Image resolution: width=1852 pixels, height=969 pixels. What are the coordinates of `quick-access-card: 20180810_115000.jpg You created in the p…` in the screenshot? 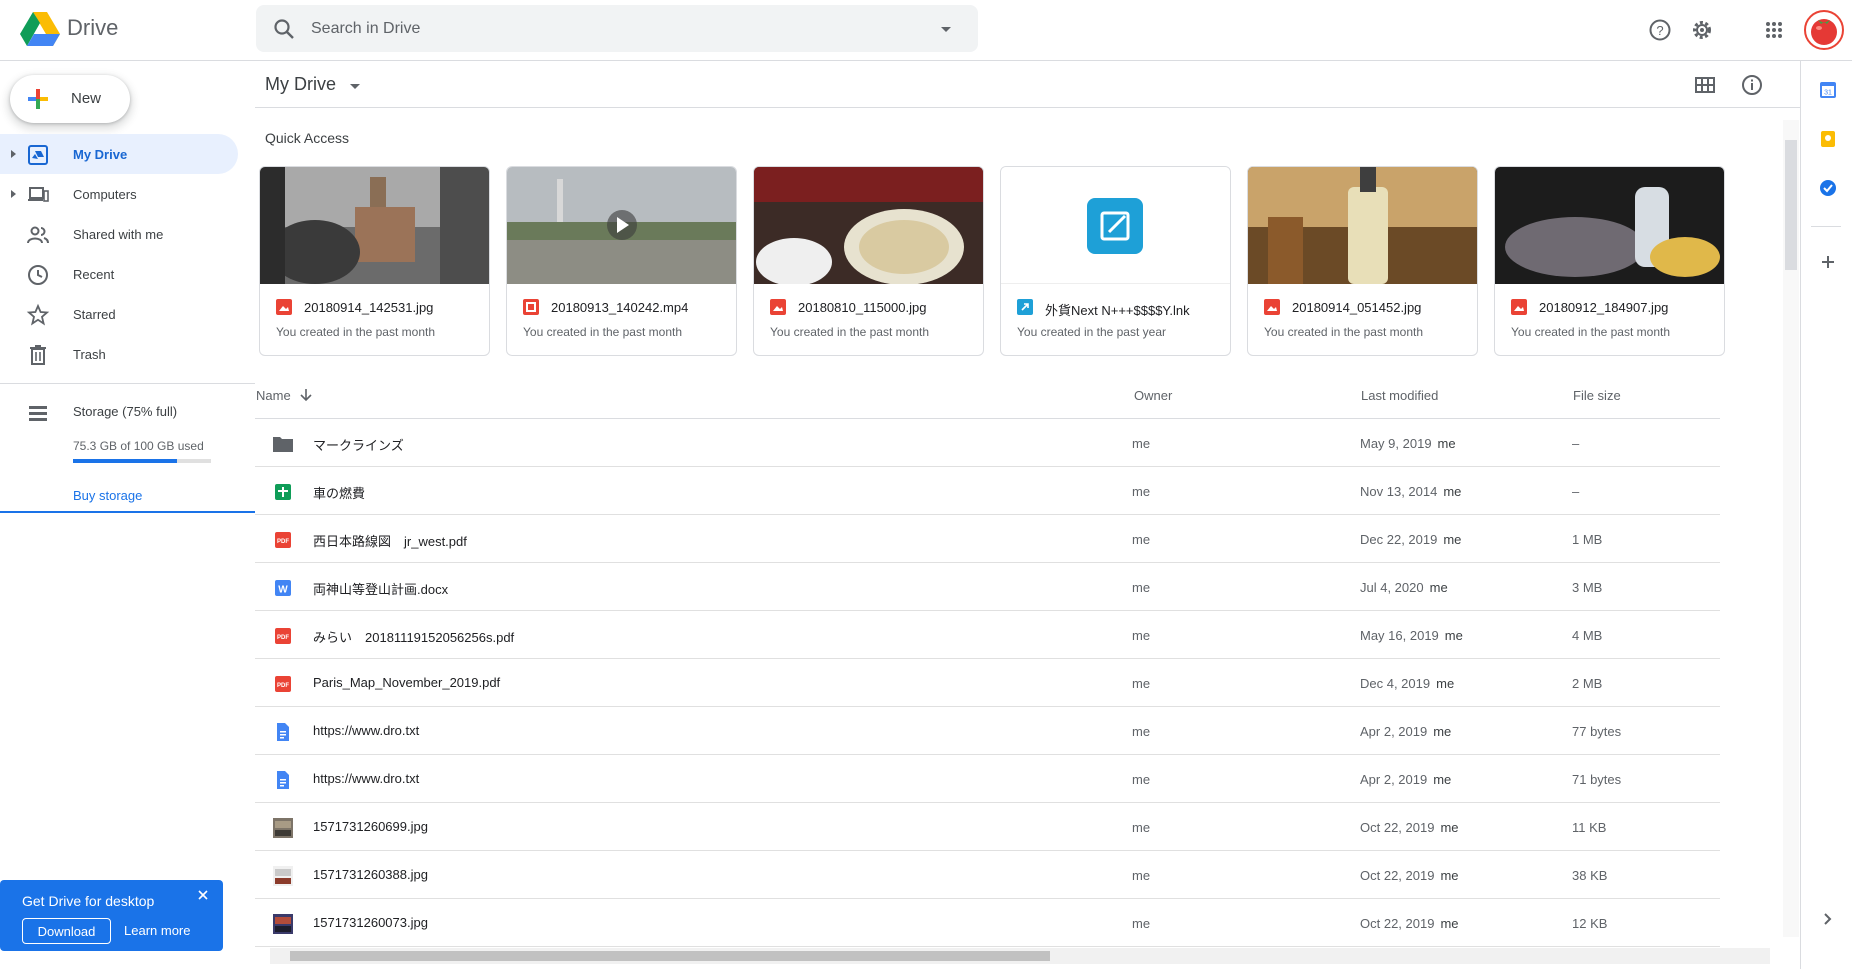 It's located at (868, 261).